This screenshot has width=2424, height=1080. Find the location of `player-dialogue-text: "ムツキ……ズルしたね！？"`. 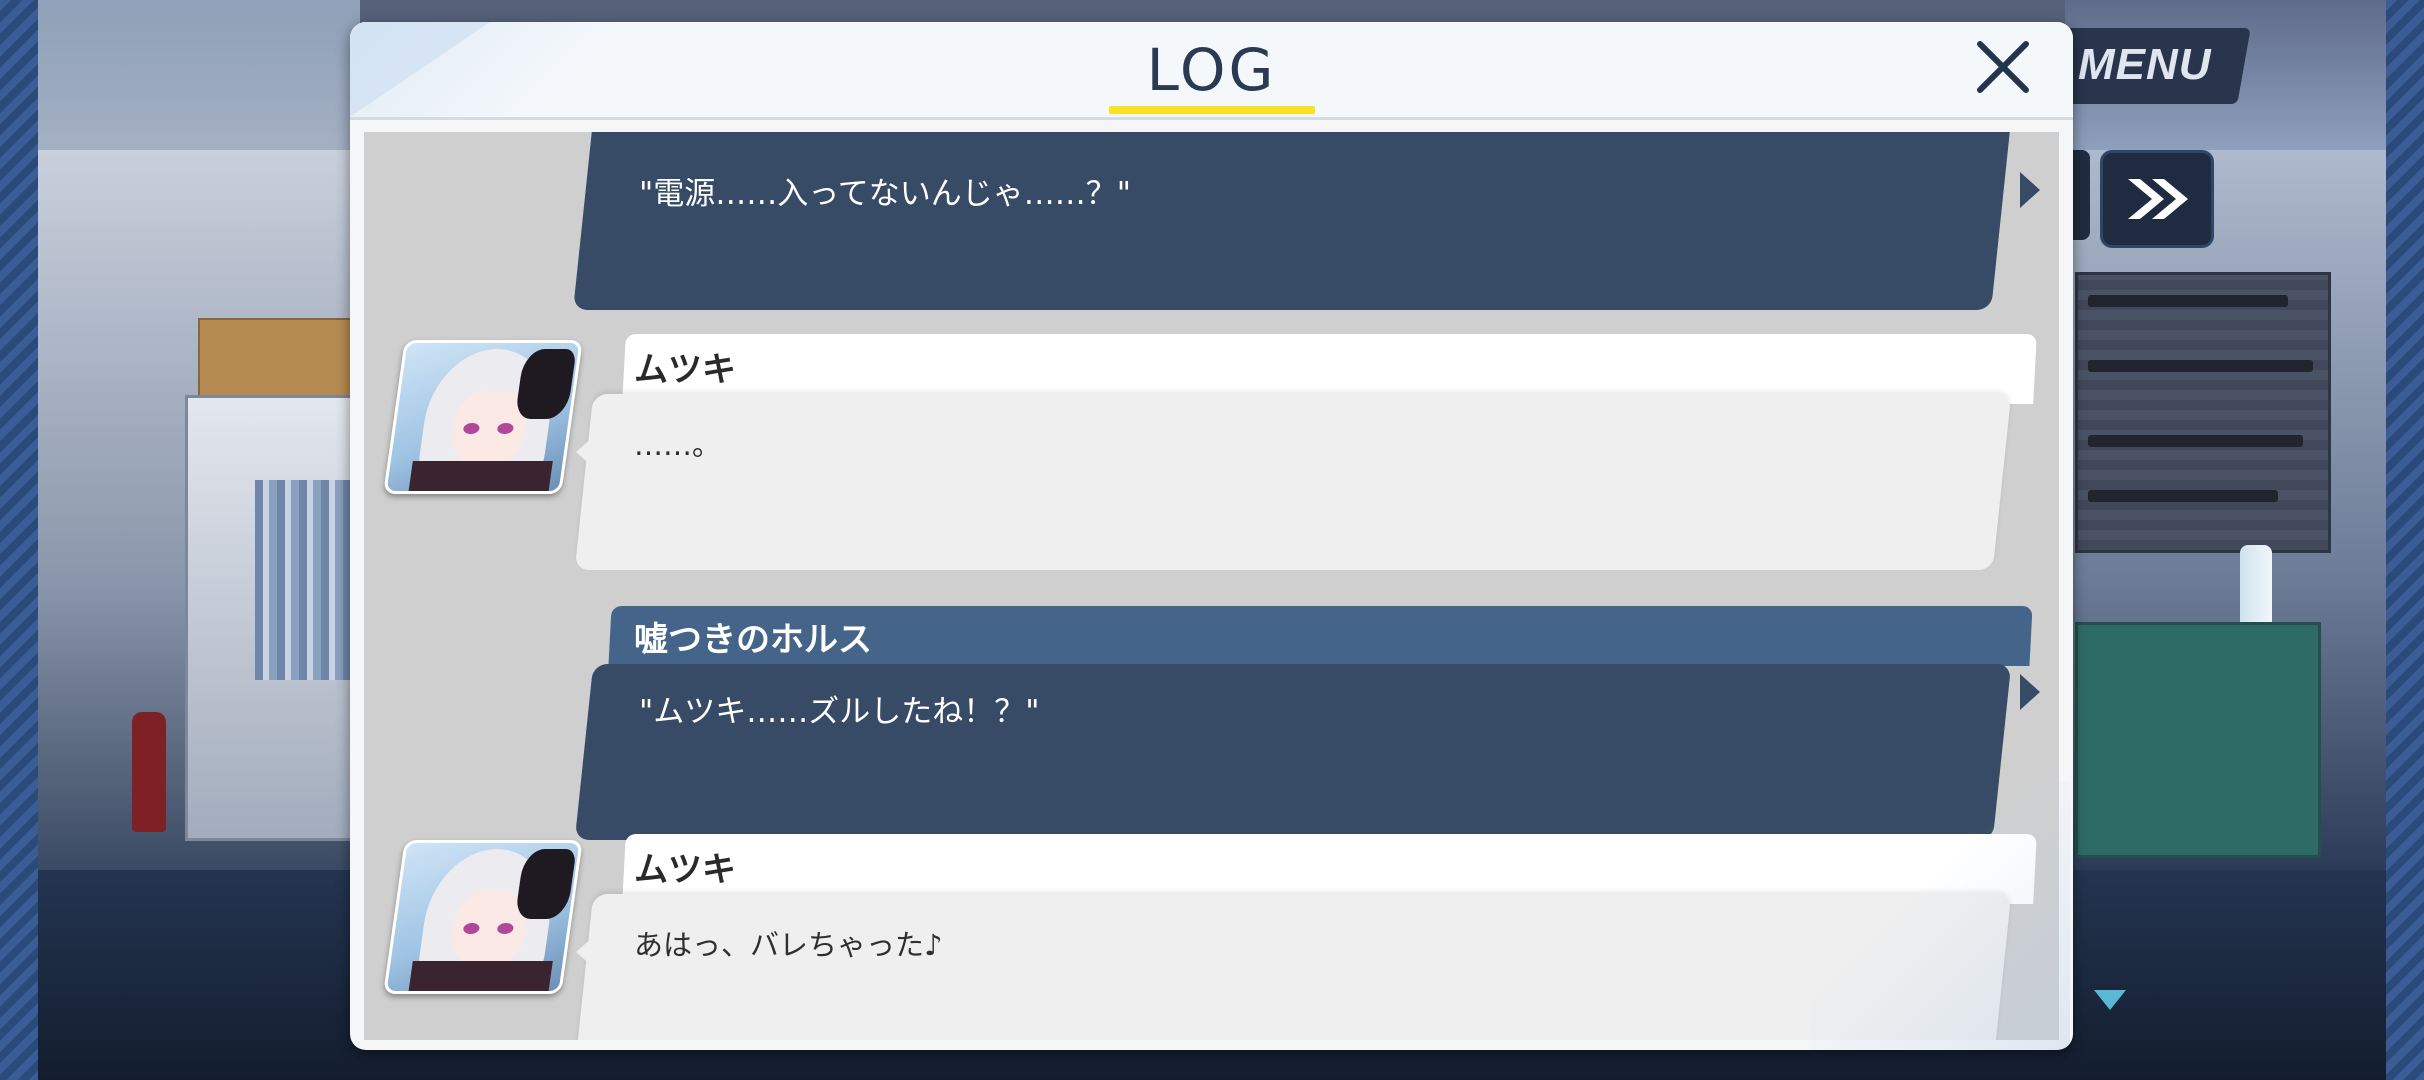

player-dialogue-text: "ムツキ……ズルしたね！？" is located at coordinates (839, 712).